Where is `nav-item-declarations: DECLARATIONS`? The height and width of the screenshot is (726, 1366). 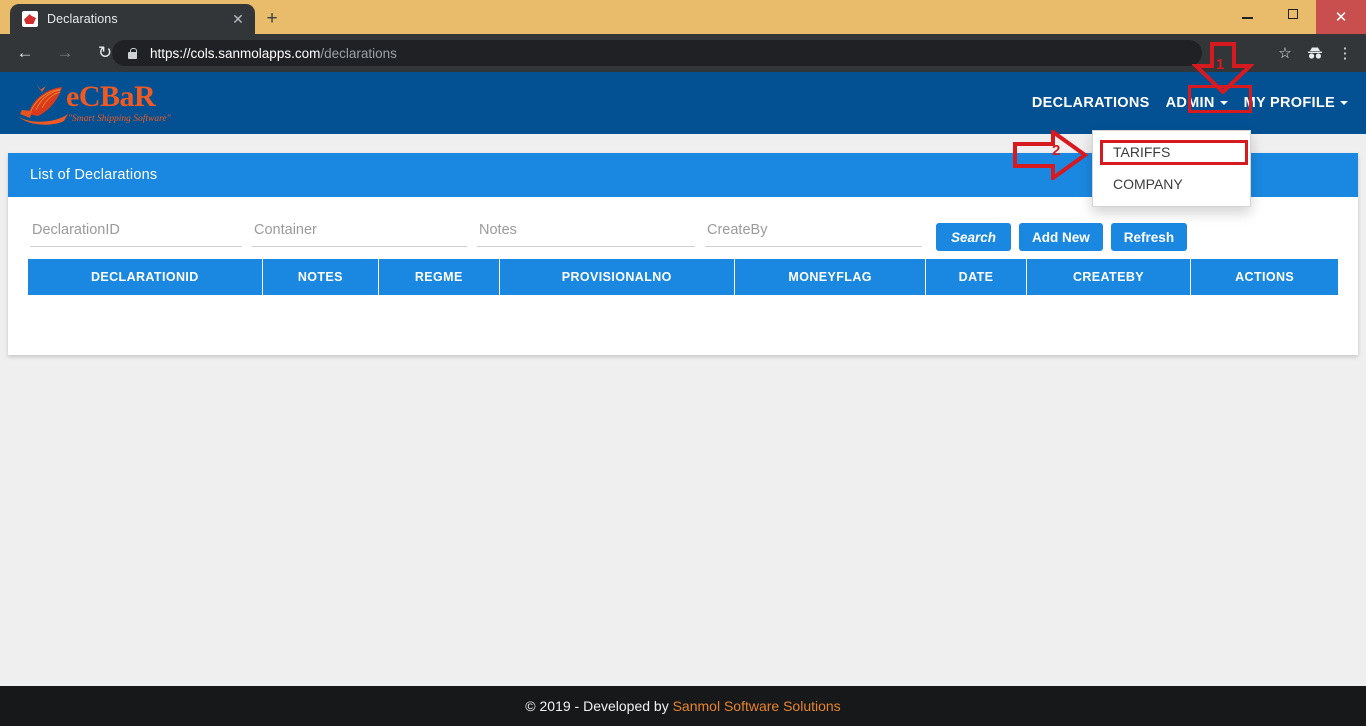
nav-item-declarations: DECLARATIONS is located at coordinates (1091, 103).